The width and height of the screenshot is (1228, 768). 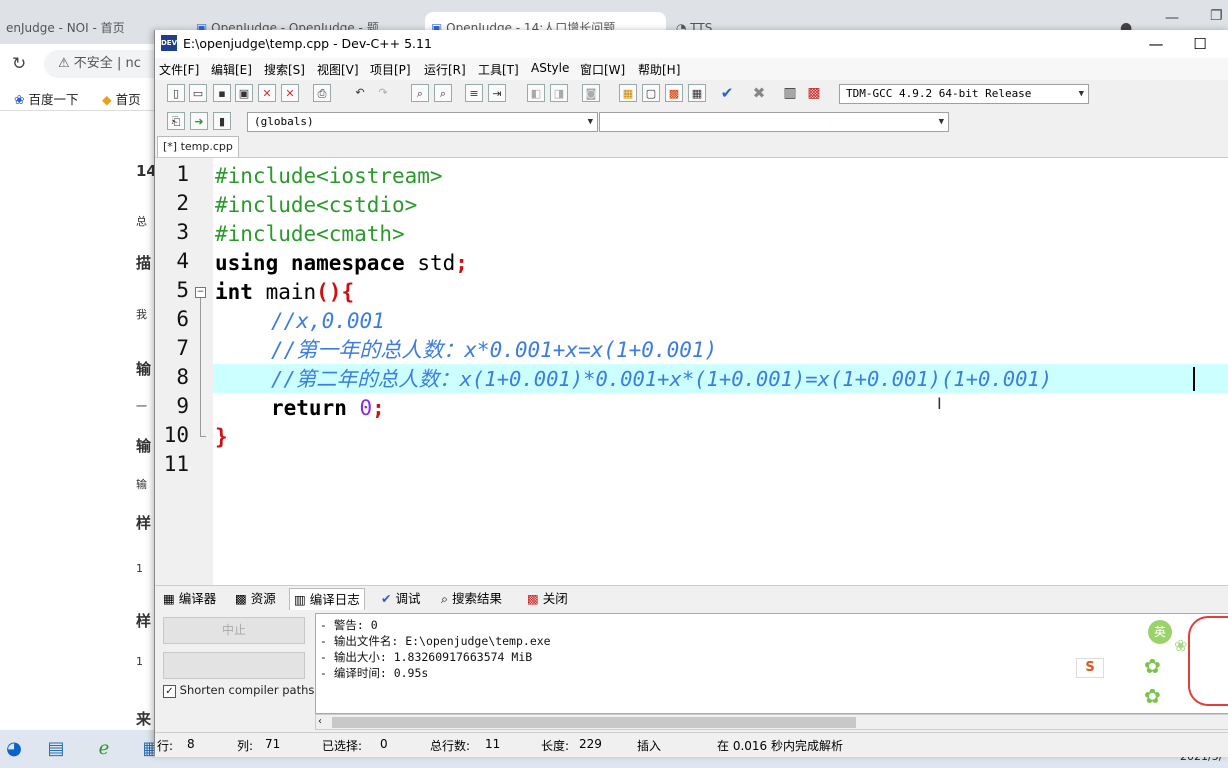 I want to click on line-number: 8, so click(x=182, y=377).